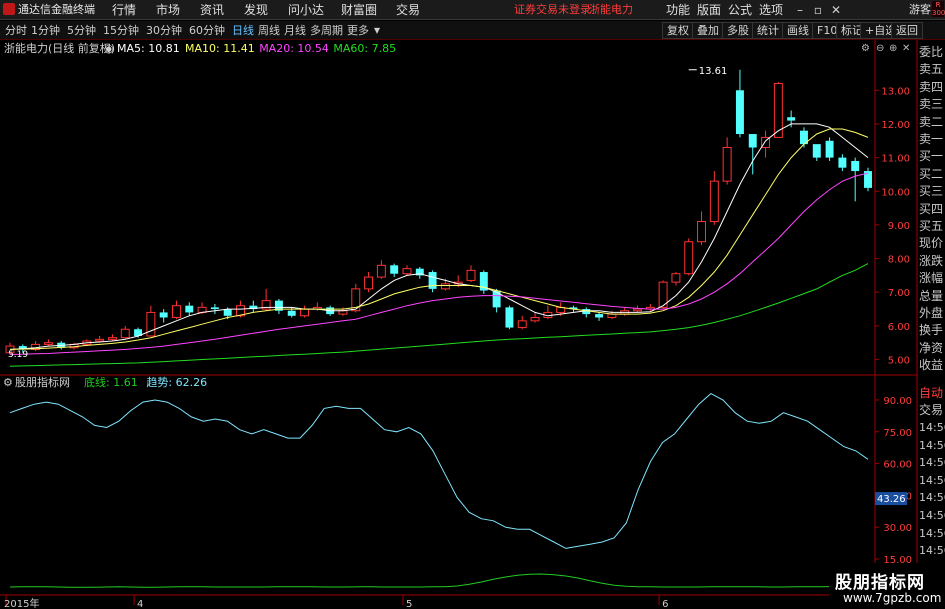 This screenshot has width=945, height=609. Describe the element at coordinates (738, 30) in the screenshot. I see `multi-stock-button: 多股` at that location.